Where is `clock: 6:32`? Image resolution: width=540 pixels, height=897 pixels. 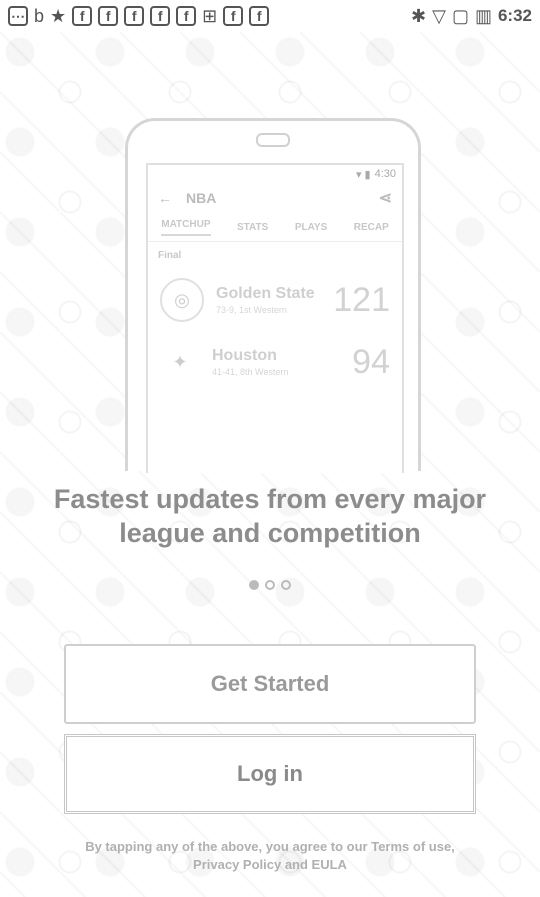 clock: 6:32 is located at coordinates (514, 15).